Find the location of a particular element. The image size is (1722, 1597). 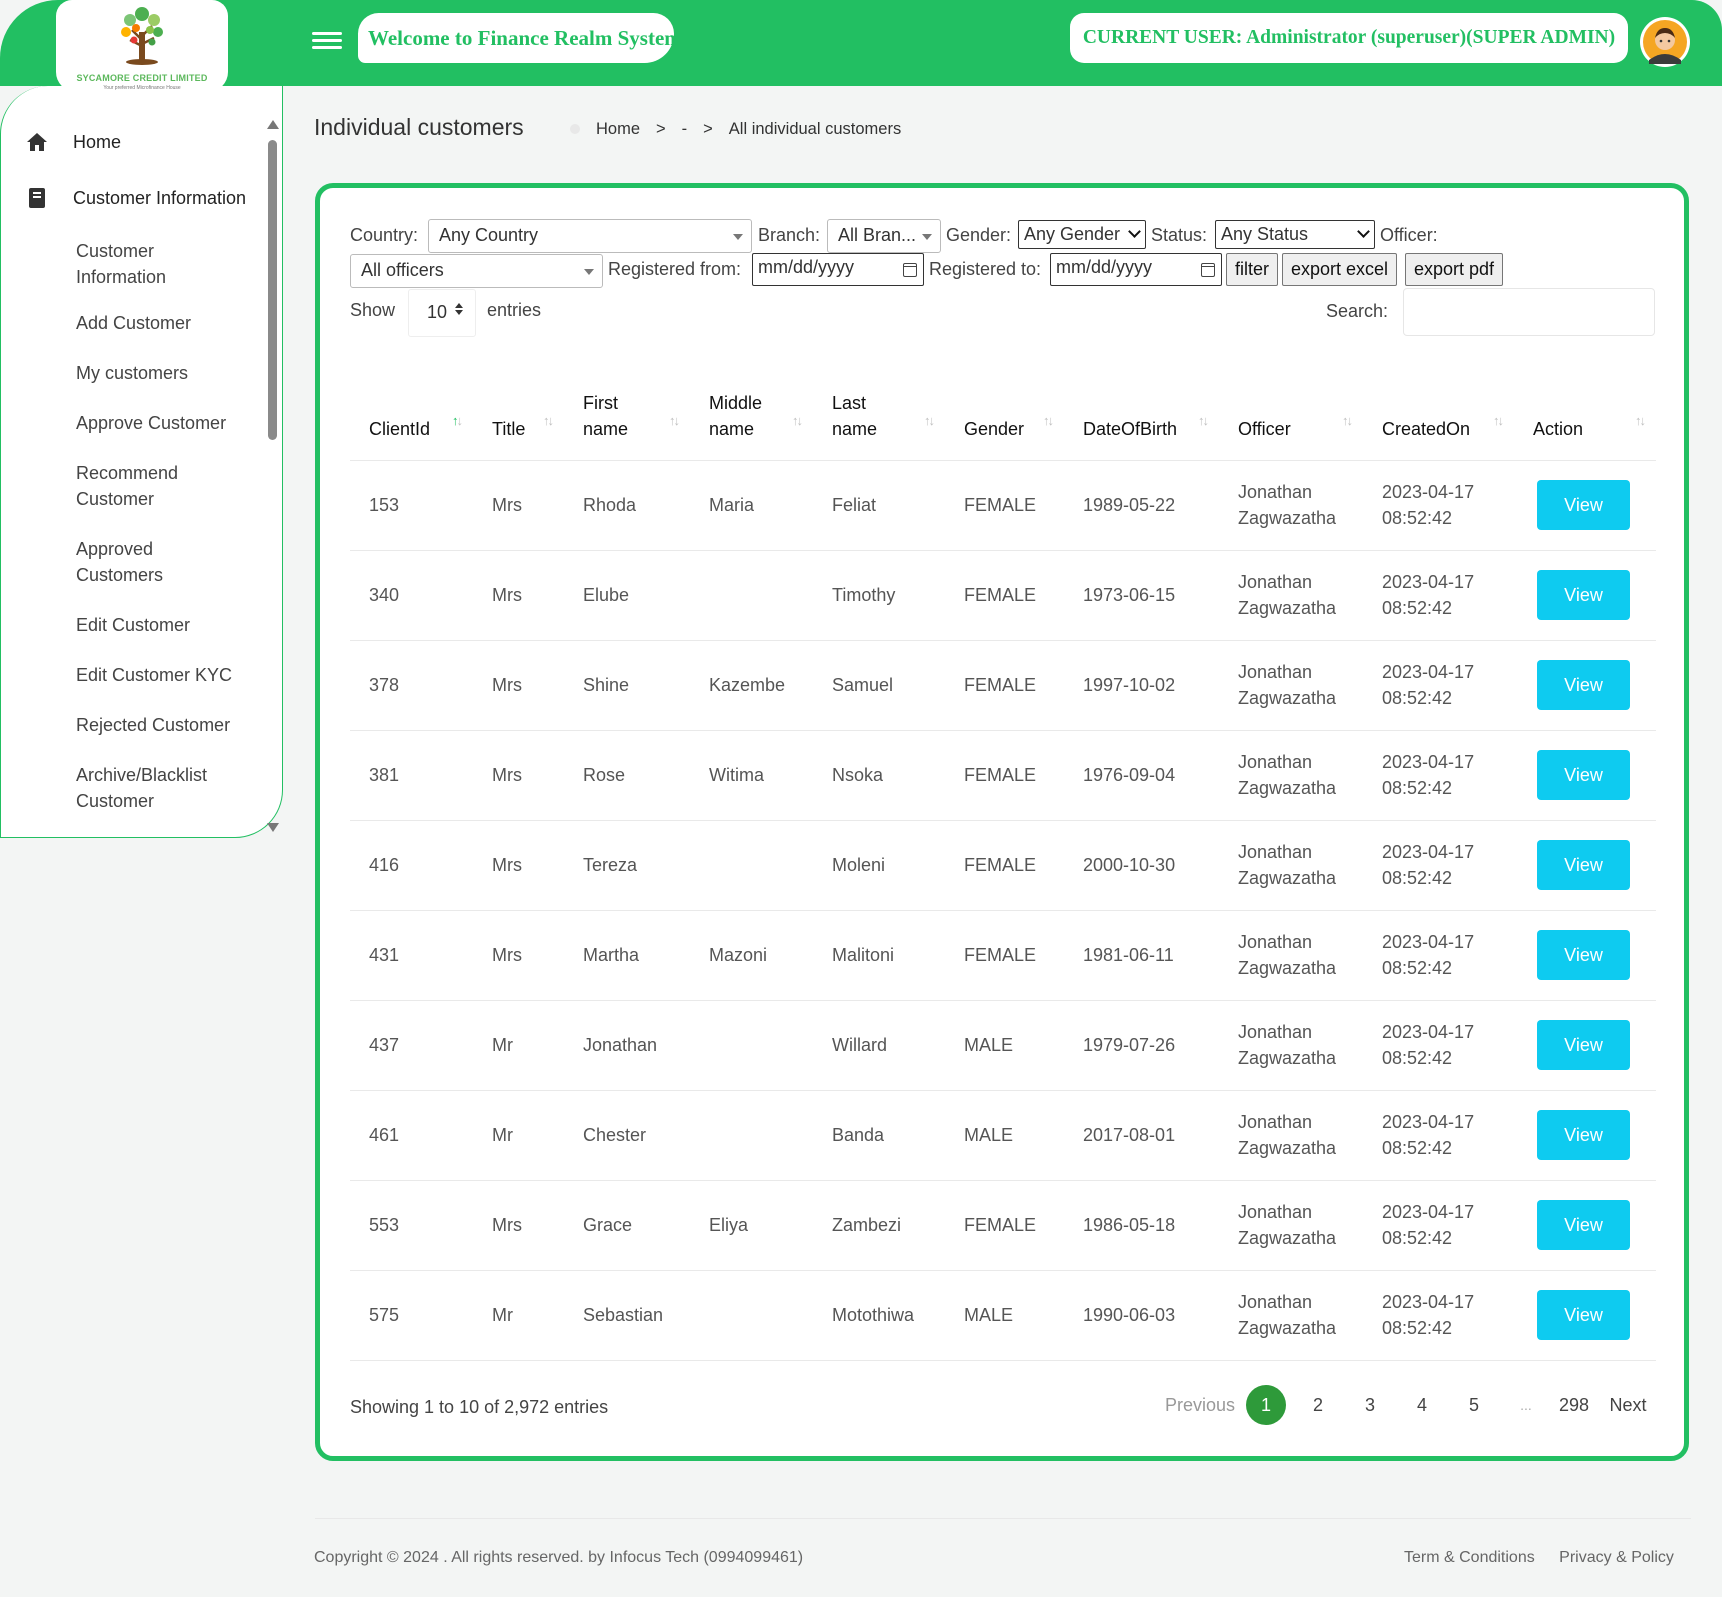

menu-toggle-icon is located at coordinates (327, 41).